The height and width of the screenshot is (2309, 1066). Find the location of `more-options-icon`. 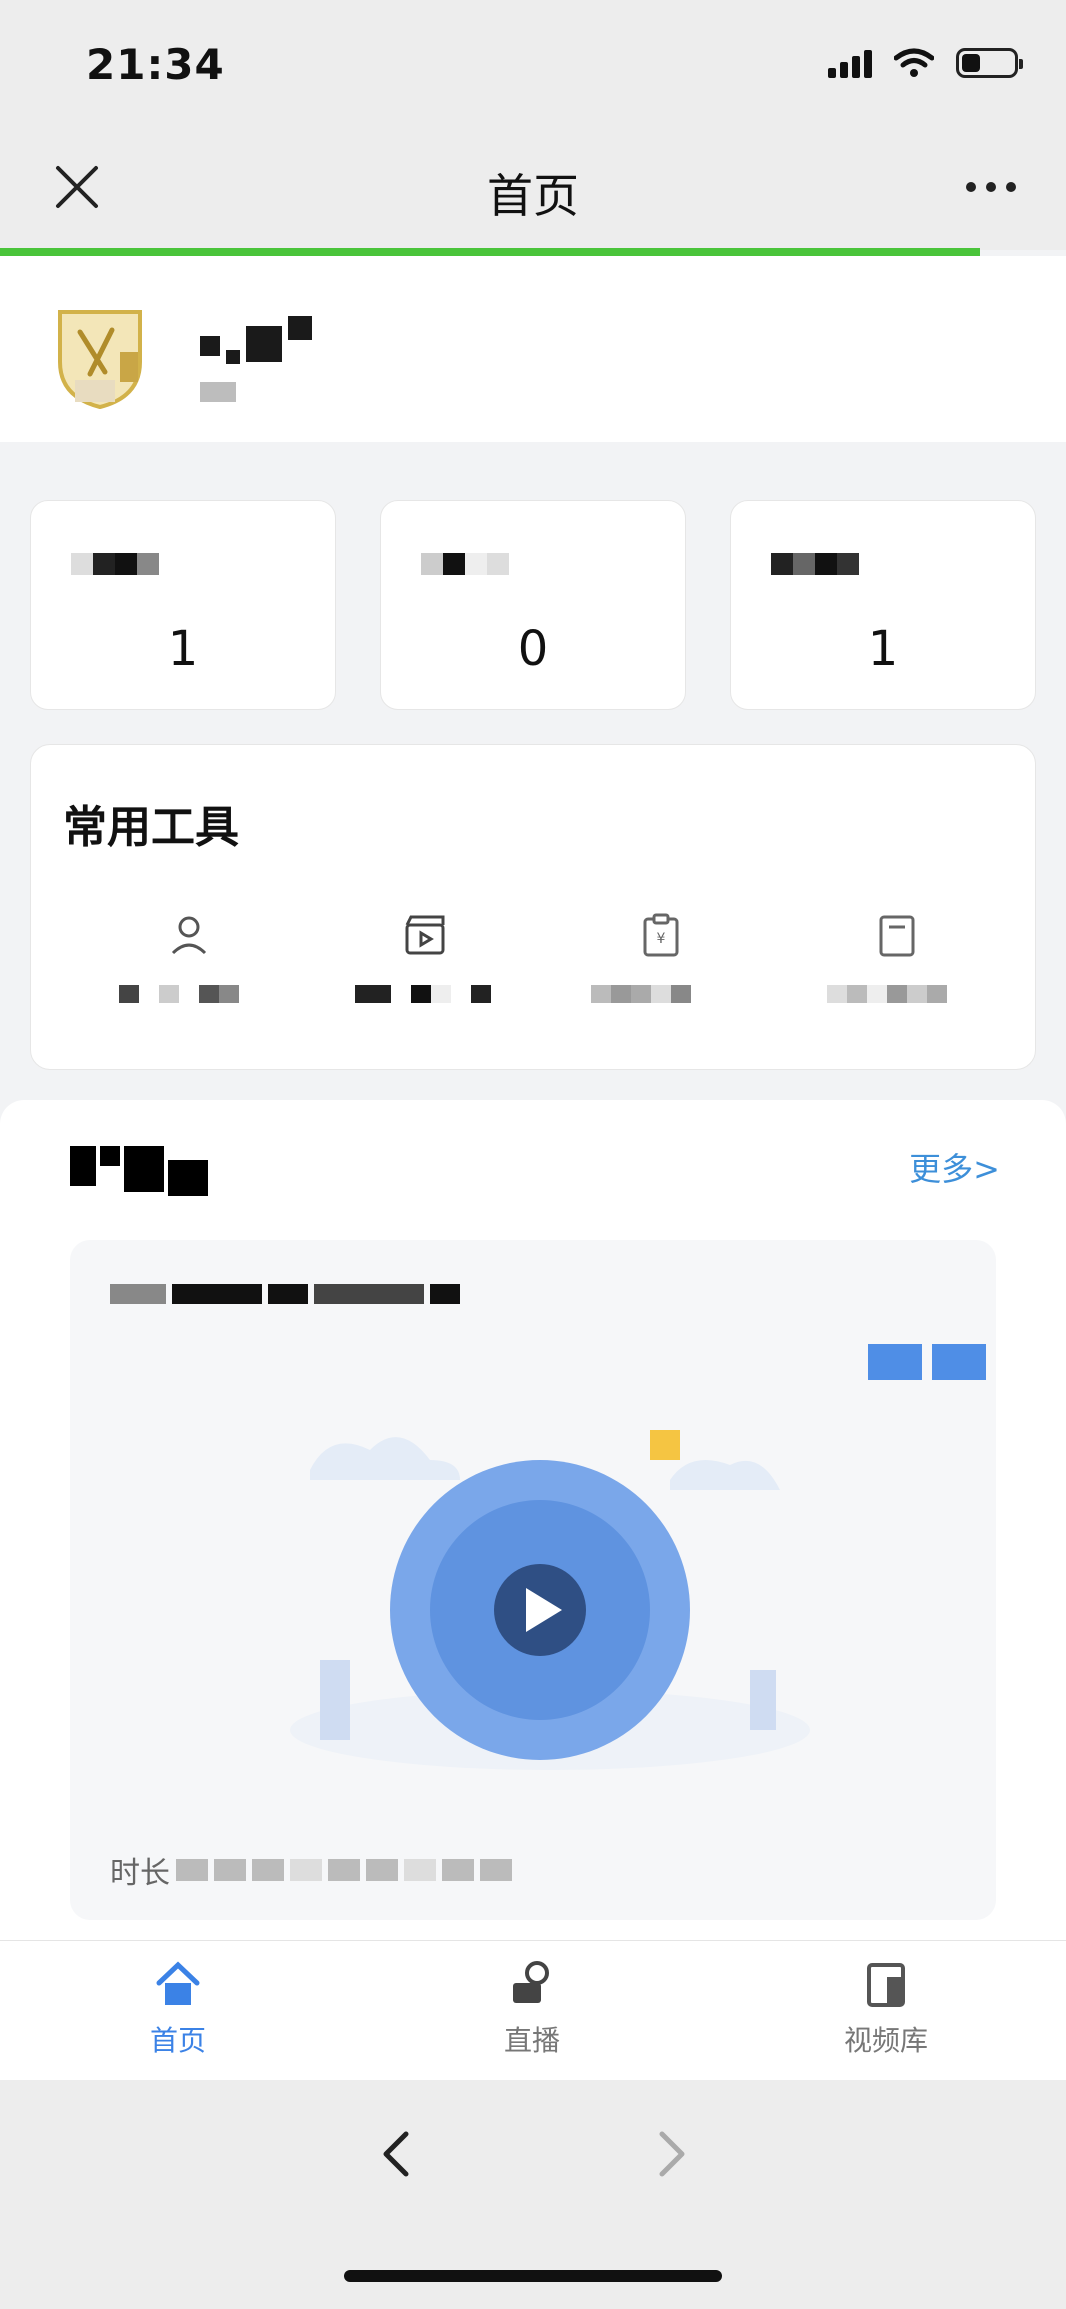

more-options-icon is located at coordinates (991, 187).